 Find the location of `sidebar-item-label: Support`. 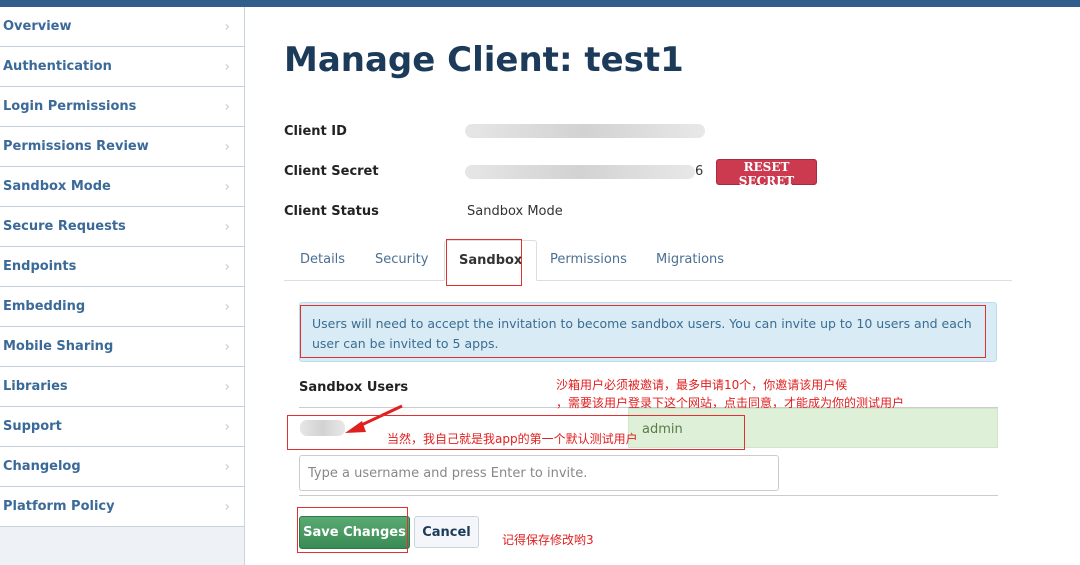

sidebar-item-label: Support is located at coordinates (32, 426).